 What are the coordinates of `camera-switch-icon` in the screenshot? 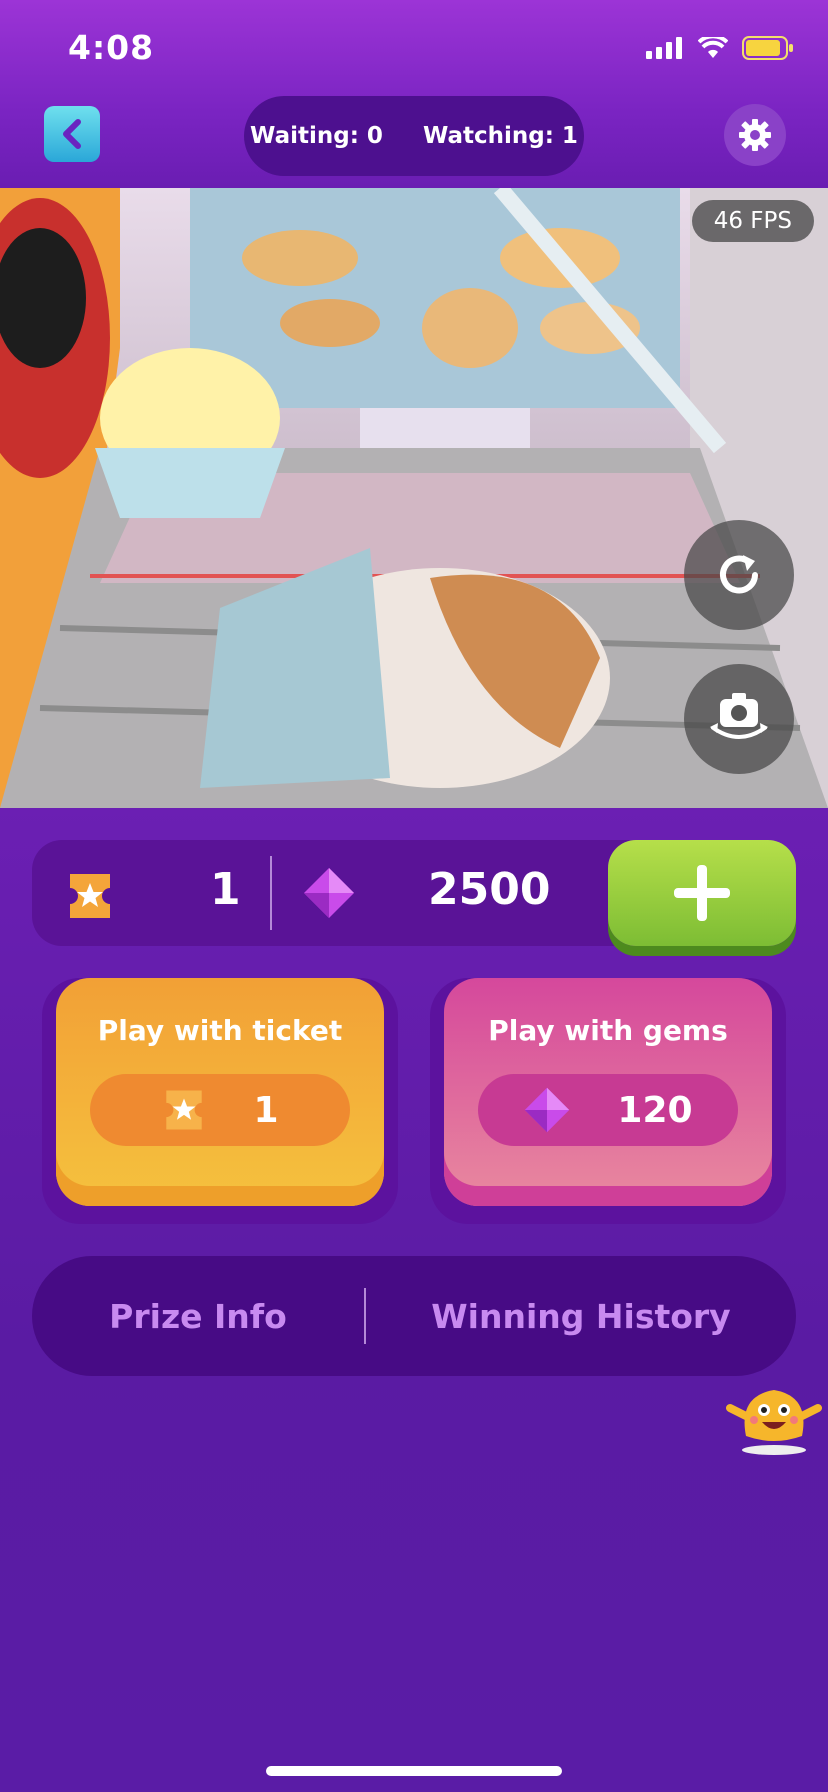 It's located at (739, 716).